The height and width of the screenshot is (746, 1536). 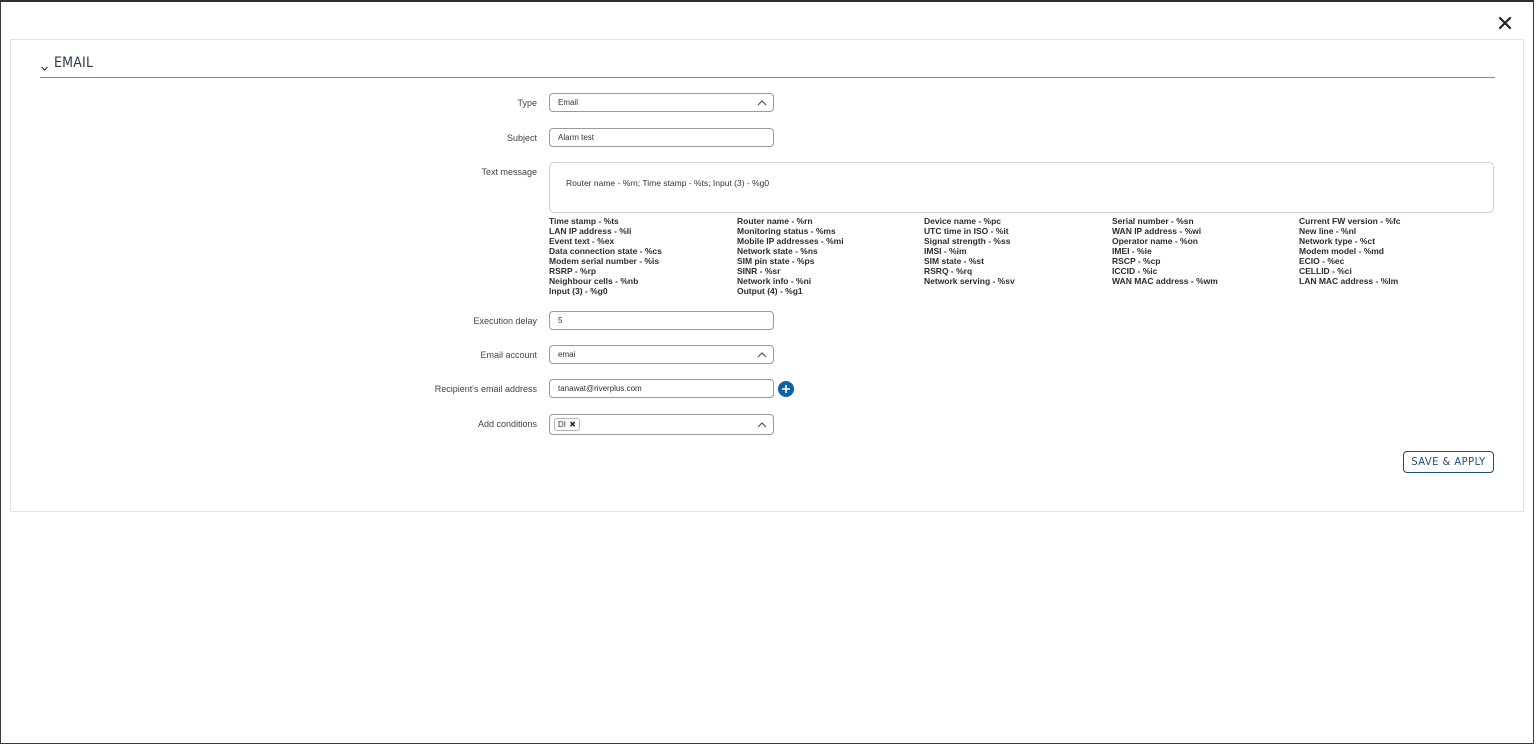 I want to click on variable-item: Network serving - %sv, so click(x=969, y=281).